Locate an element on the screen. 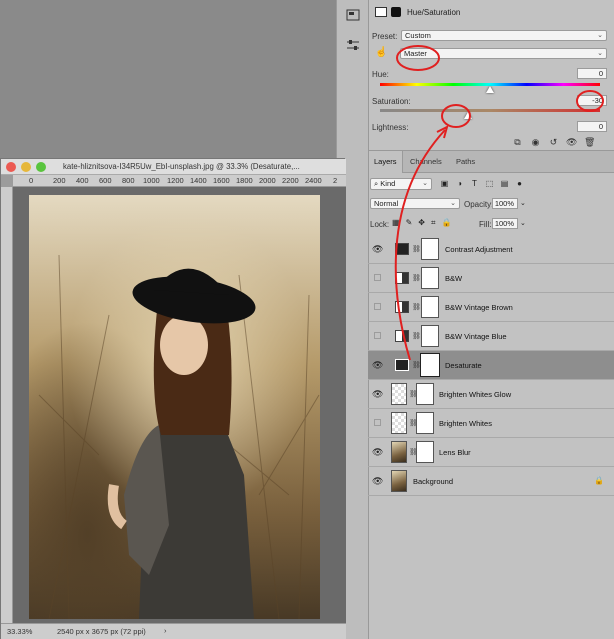  layer-name: Brighten Whites is located at coordinates (465, 423).